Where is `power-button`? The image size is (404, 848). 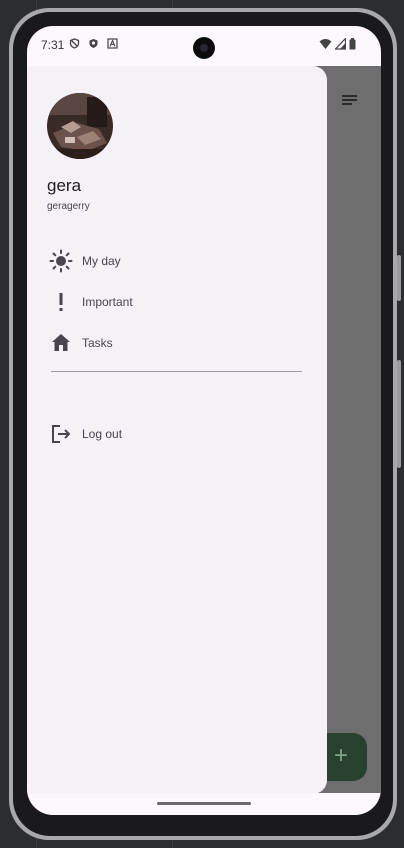 power-button is located at coordinates (399, 414).